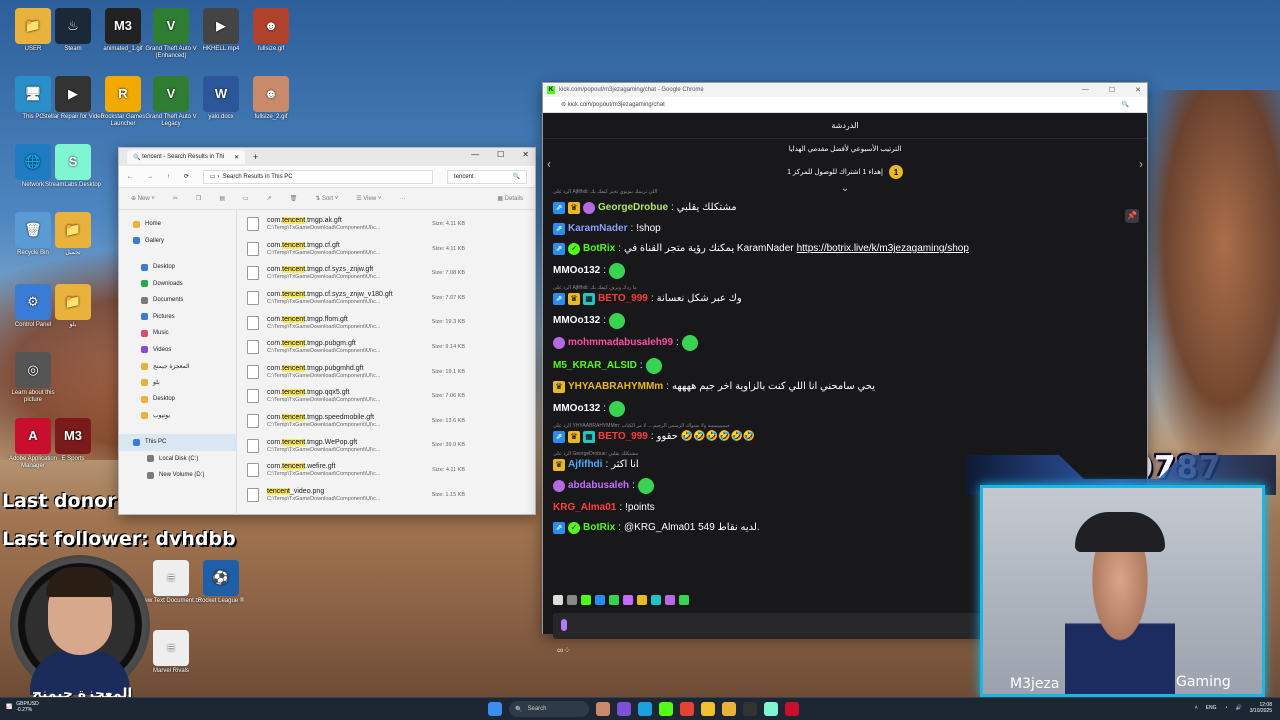  Describe the element at coordinates (584, 508) in the screenshot. I see `chat-username: KRG_Alma01` at that location.